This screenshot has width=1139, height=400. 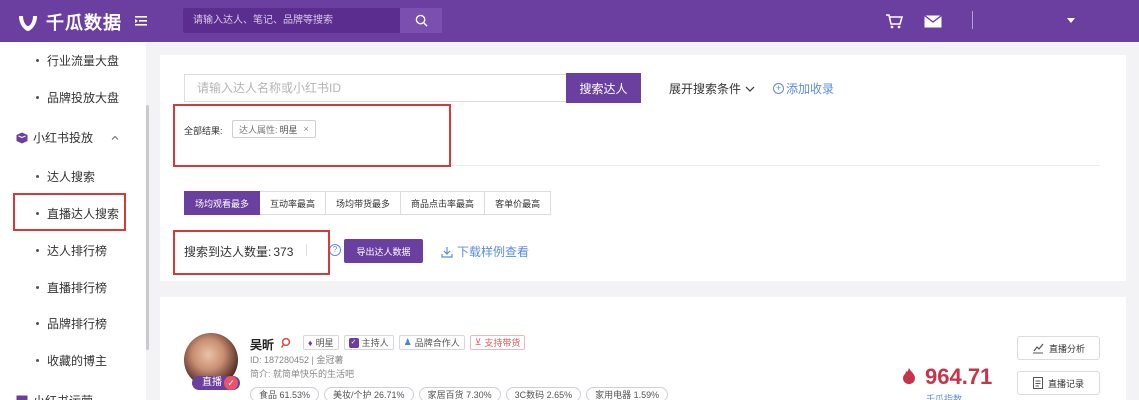 I want to click on influencer-badges: ♦ 明星 ✓ 主持人 ♟ 品牌合作人 ⊻ 支持带货, so click(x=416, y=342).